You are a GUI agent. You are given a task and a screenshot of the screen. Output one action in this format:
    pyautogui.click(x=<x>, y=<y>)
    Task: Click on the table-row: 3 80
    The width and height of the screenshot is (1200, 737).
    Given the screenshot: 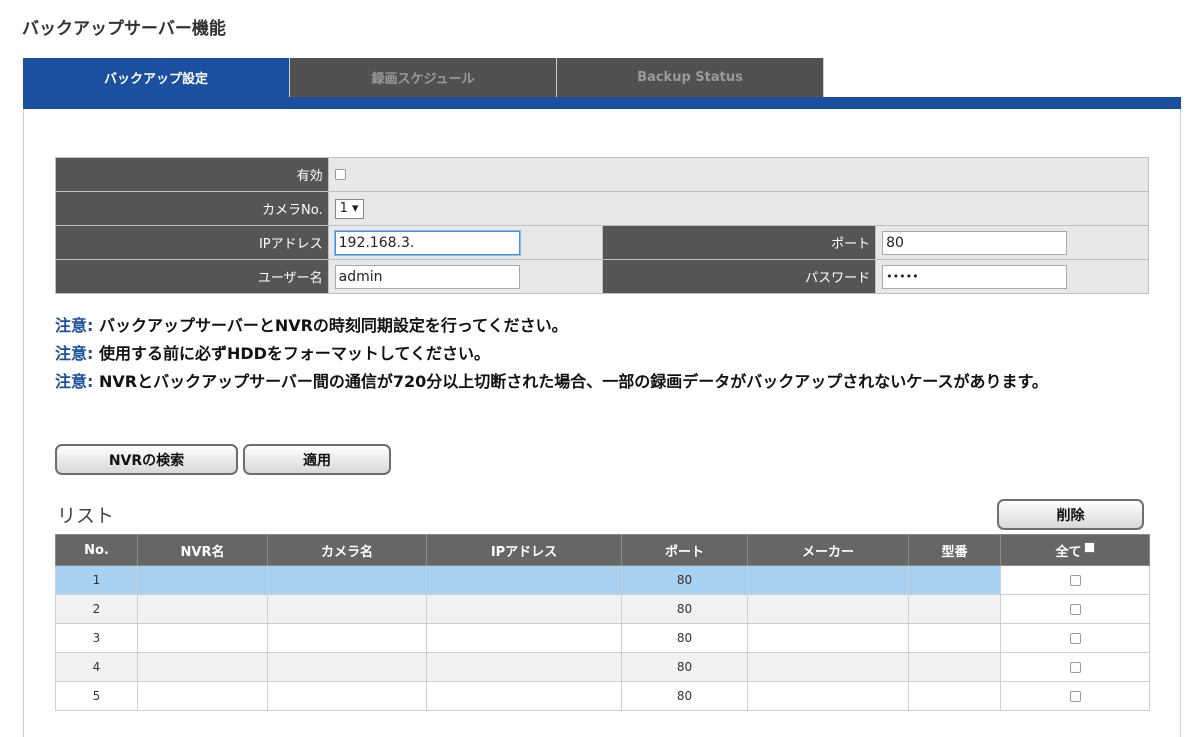 What is the action you would take?
    pyautogui.click(x=602, y=638)
    